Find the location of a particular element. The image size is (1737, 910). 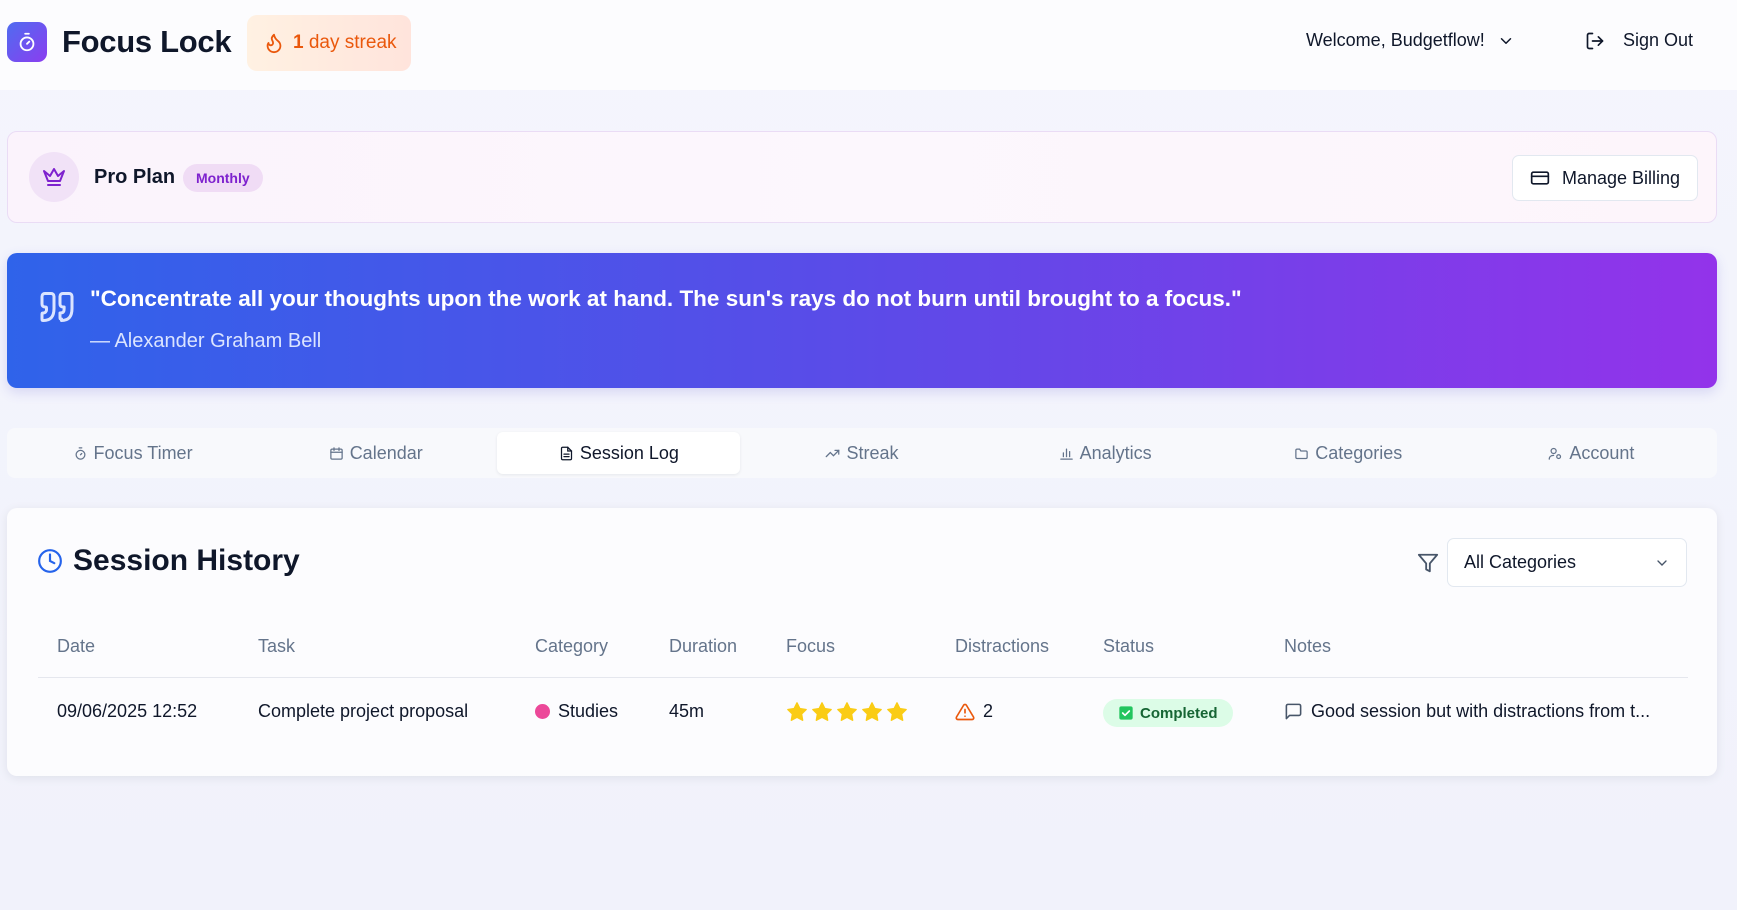

section-title-text: Session History is located at coordinates (186, 560).